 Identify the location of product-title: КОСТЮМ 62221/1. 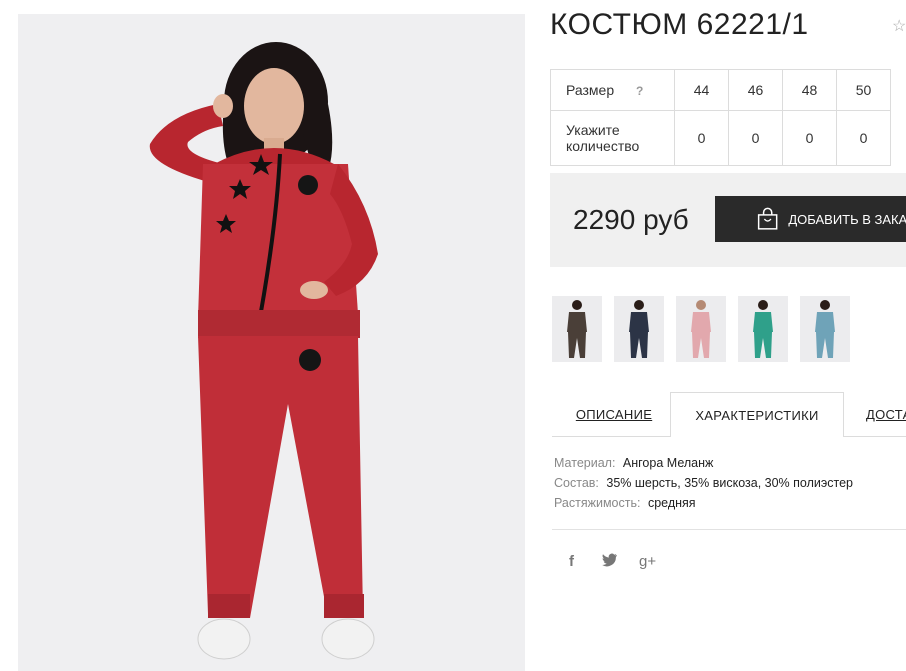
(679, 24).